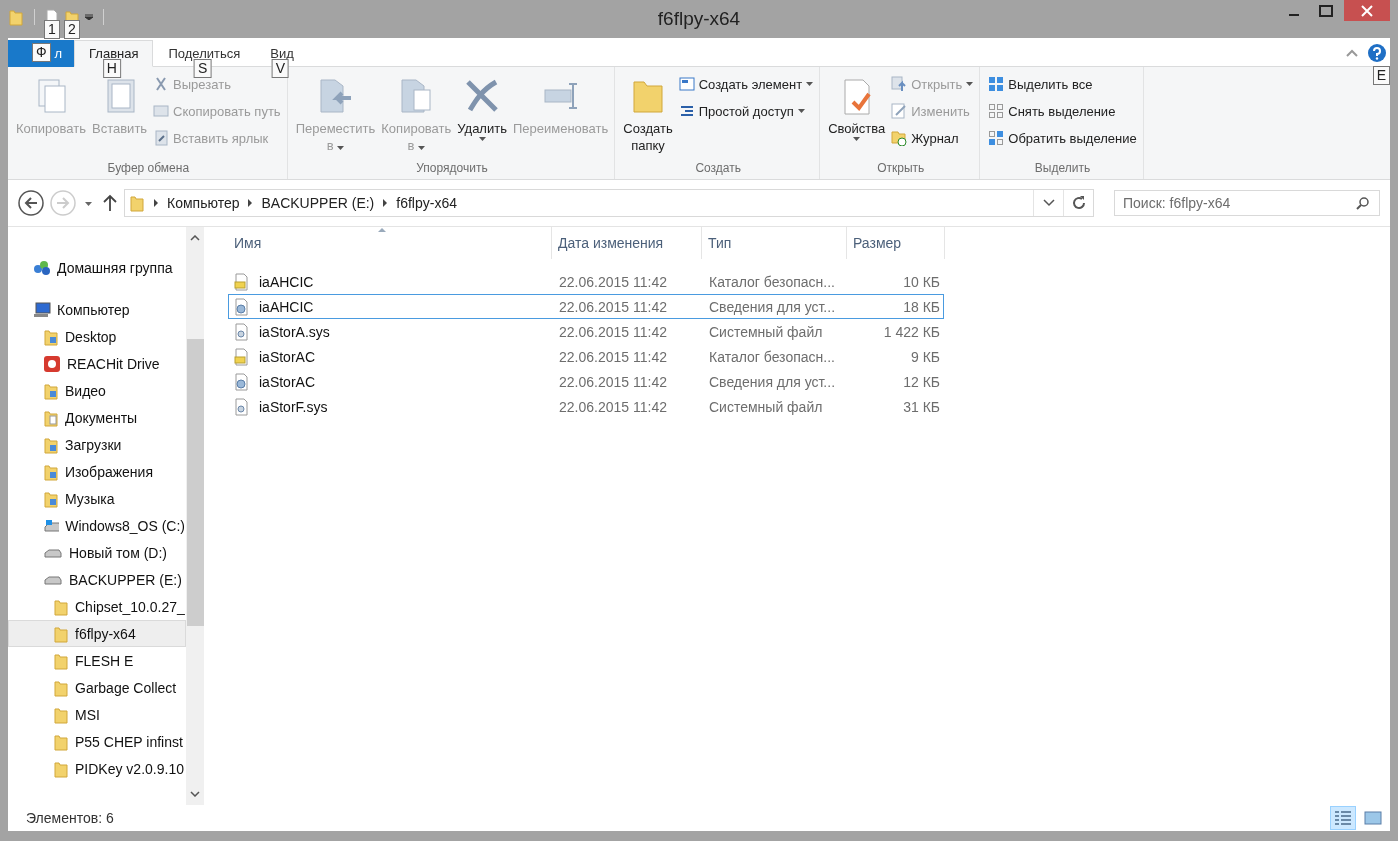 The width and height of the screenshot is (1398, 841). What do you see at coordinates (1062, 84) in the screenshot?
I see `ribbon-button: Выделить все` at bounding box center [1062, 84].